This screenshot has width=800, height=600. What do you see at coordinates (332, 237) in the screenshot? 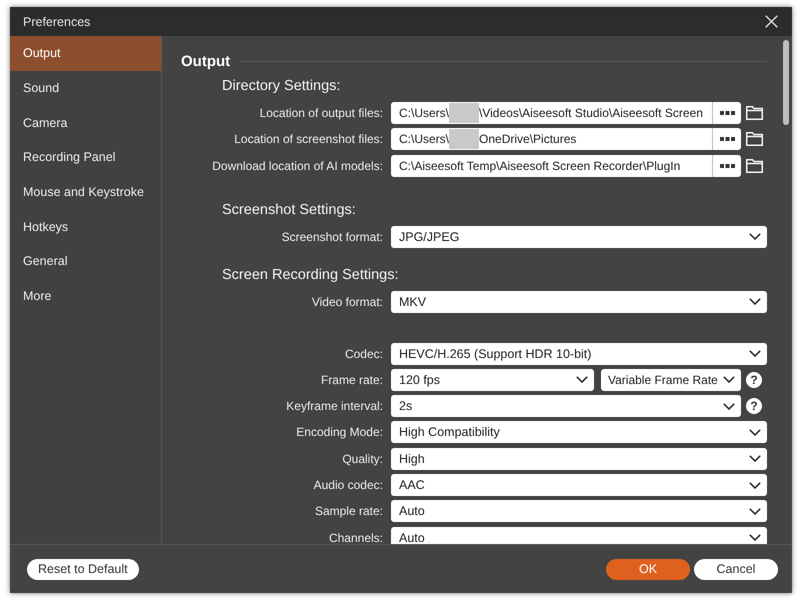
I see `field-label: Screenshot format:` at bounding box center [332, 237].